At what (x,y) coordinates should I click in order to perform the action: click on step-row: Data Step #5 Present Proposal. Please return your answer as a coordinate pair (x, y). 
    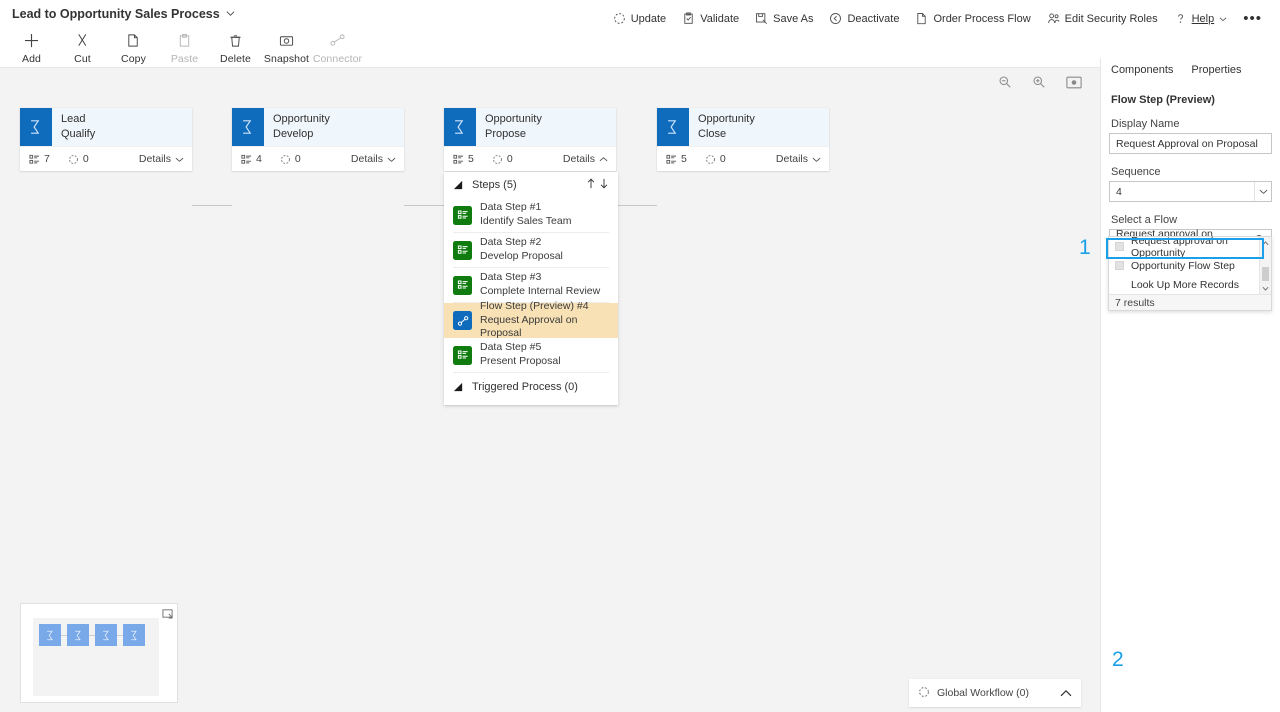
    Looking at the image, I should click on (531, 355).